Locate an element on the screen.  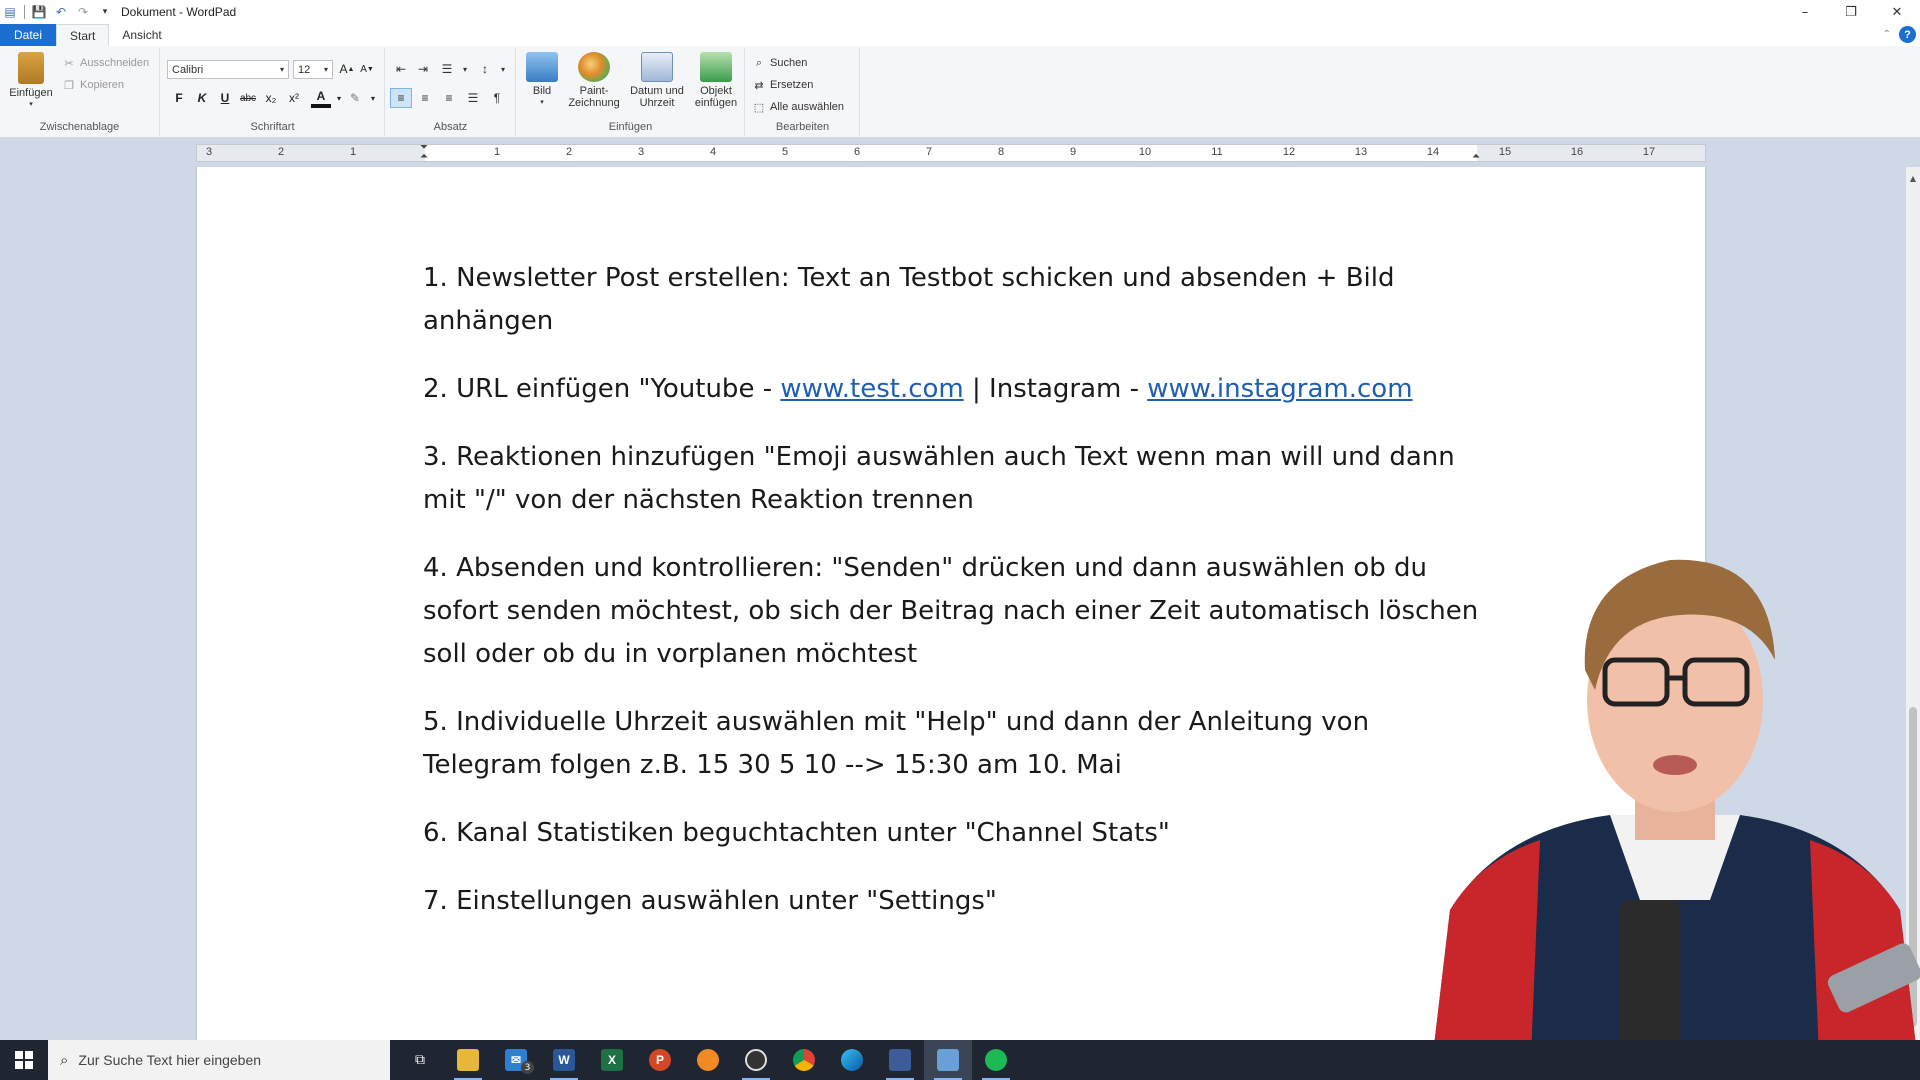
start-button is located at coordinates (24, 1060).